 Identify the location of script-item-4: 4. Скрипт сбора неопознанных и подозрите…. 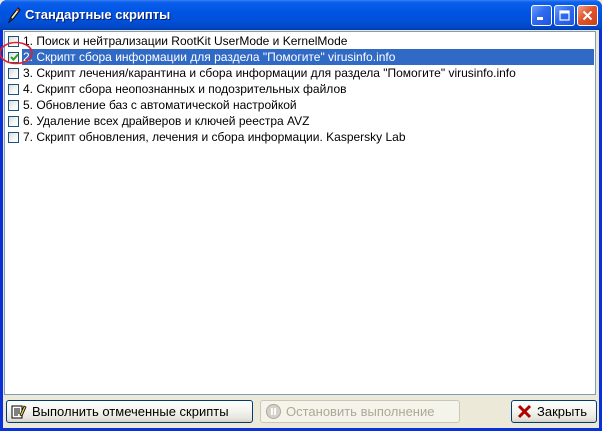
(300, 89).